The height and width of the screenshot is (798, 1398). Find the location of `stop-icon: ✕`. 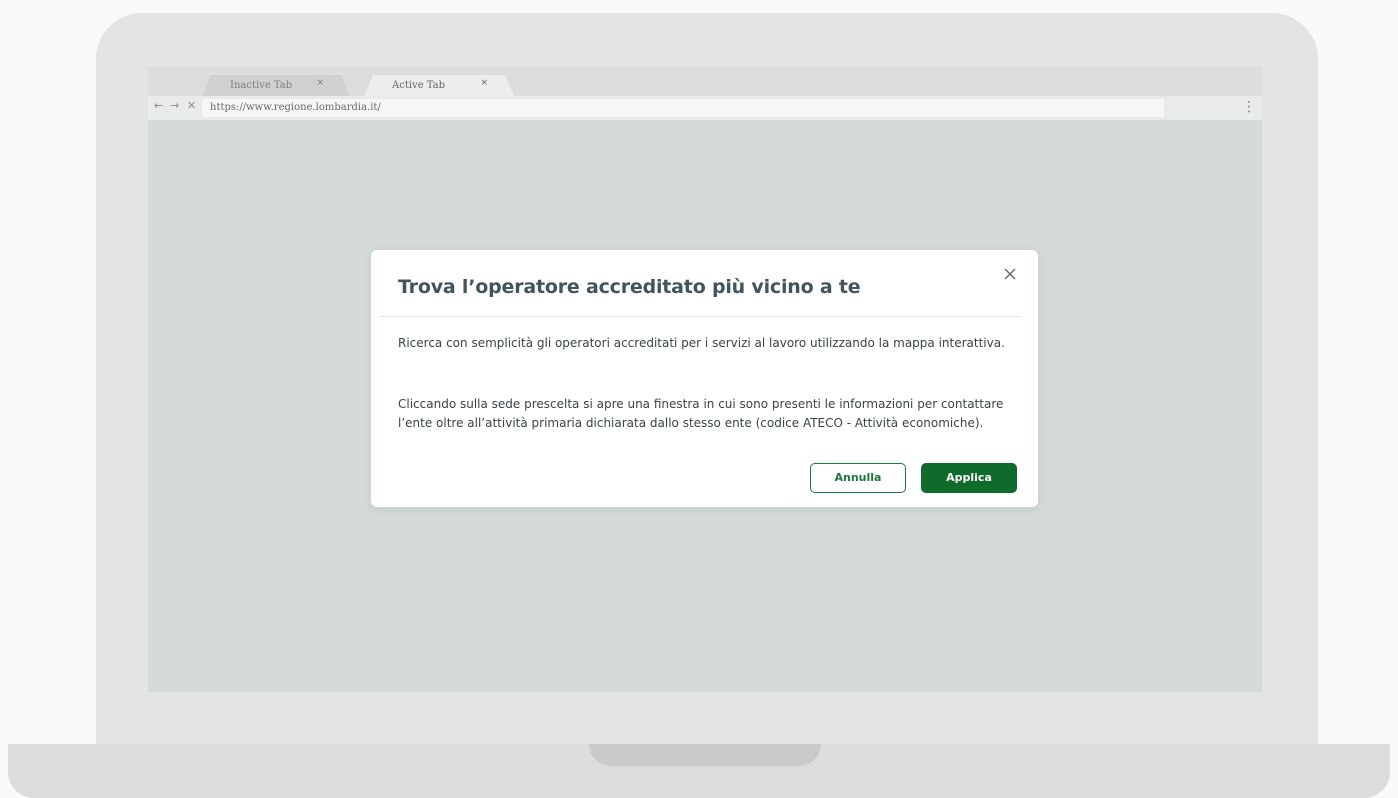

stop-icon: ✕ is located at coordinates (191, 105).